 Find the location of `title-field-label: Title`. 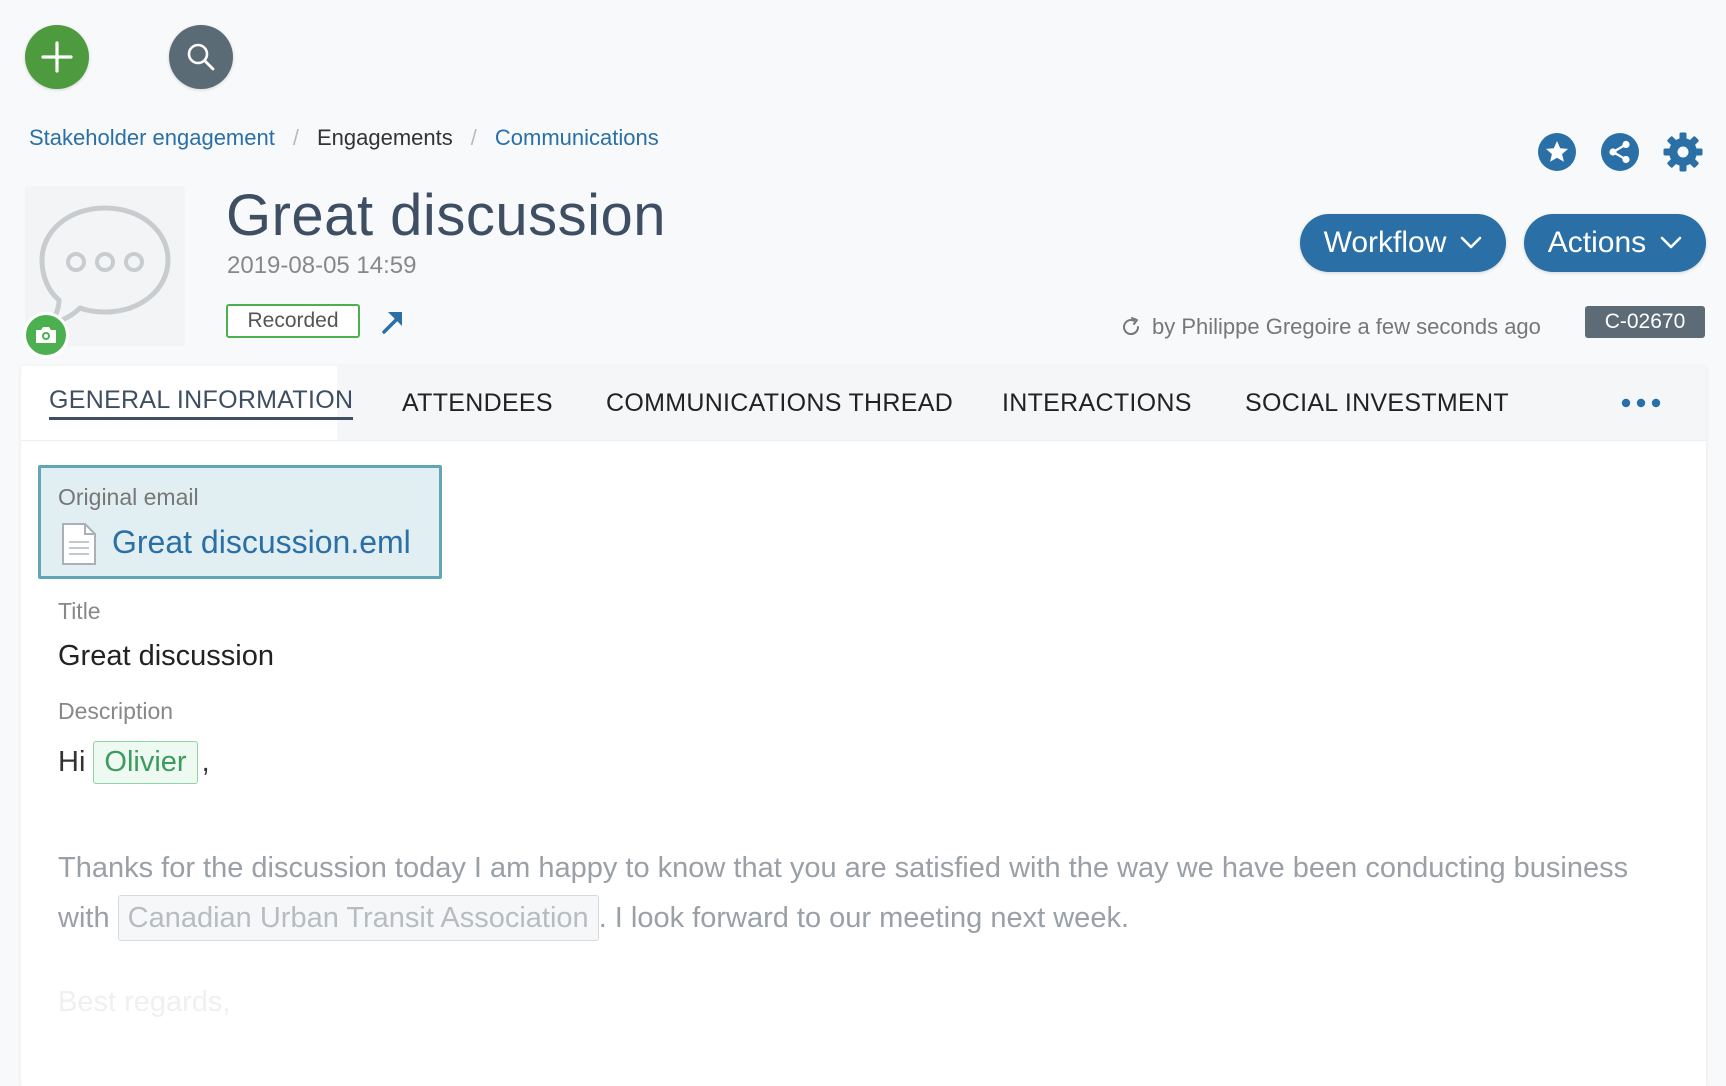

title-field-label: Title is located at coordinates (79, 611).